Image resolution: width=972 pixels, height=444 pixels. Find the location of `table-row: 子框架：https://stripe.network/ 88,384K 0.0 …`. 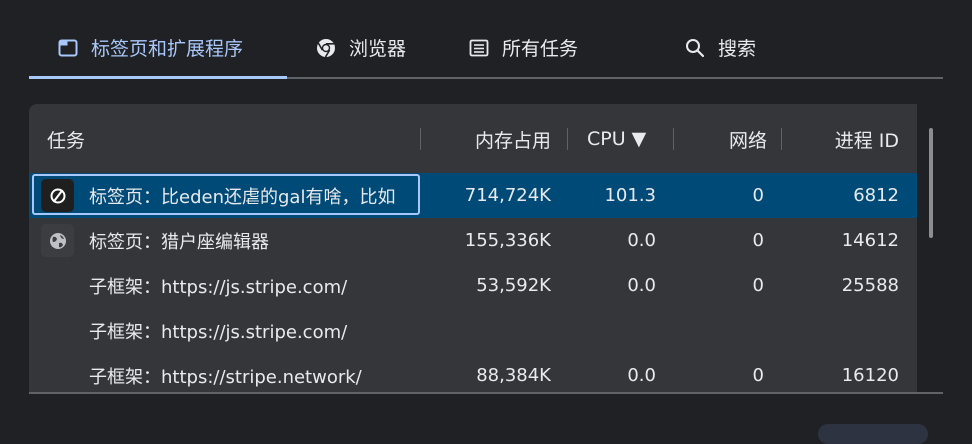

table-row: 子框架：https://stripe.network/ 88,384K 0.0 … is located at coordinates (473, 373).